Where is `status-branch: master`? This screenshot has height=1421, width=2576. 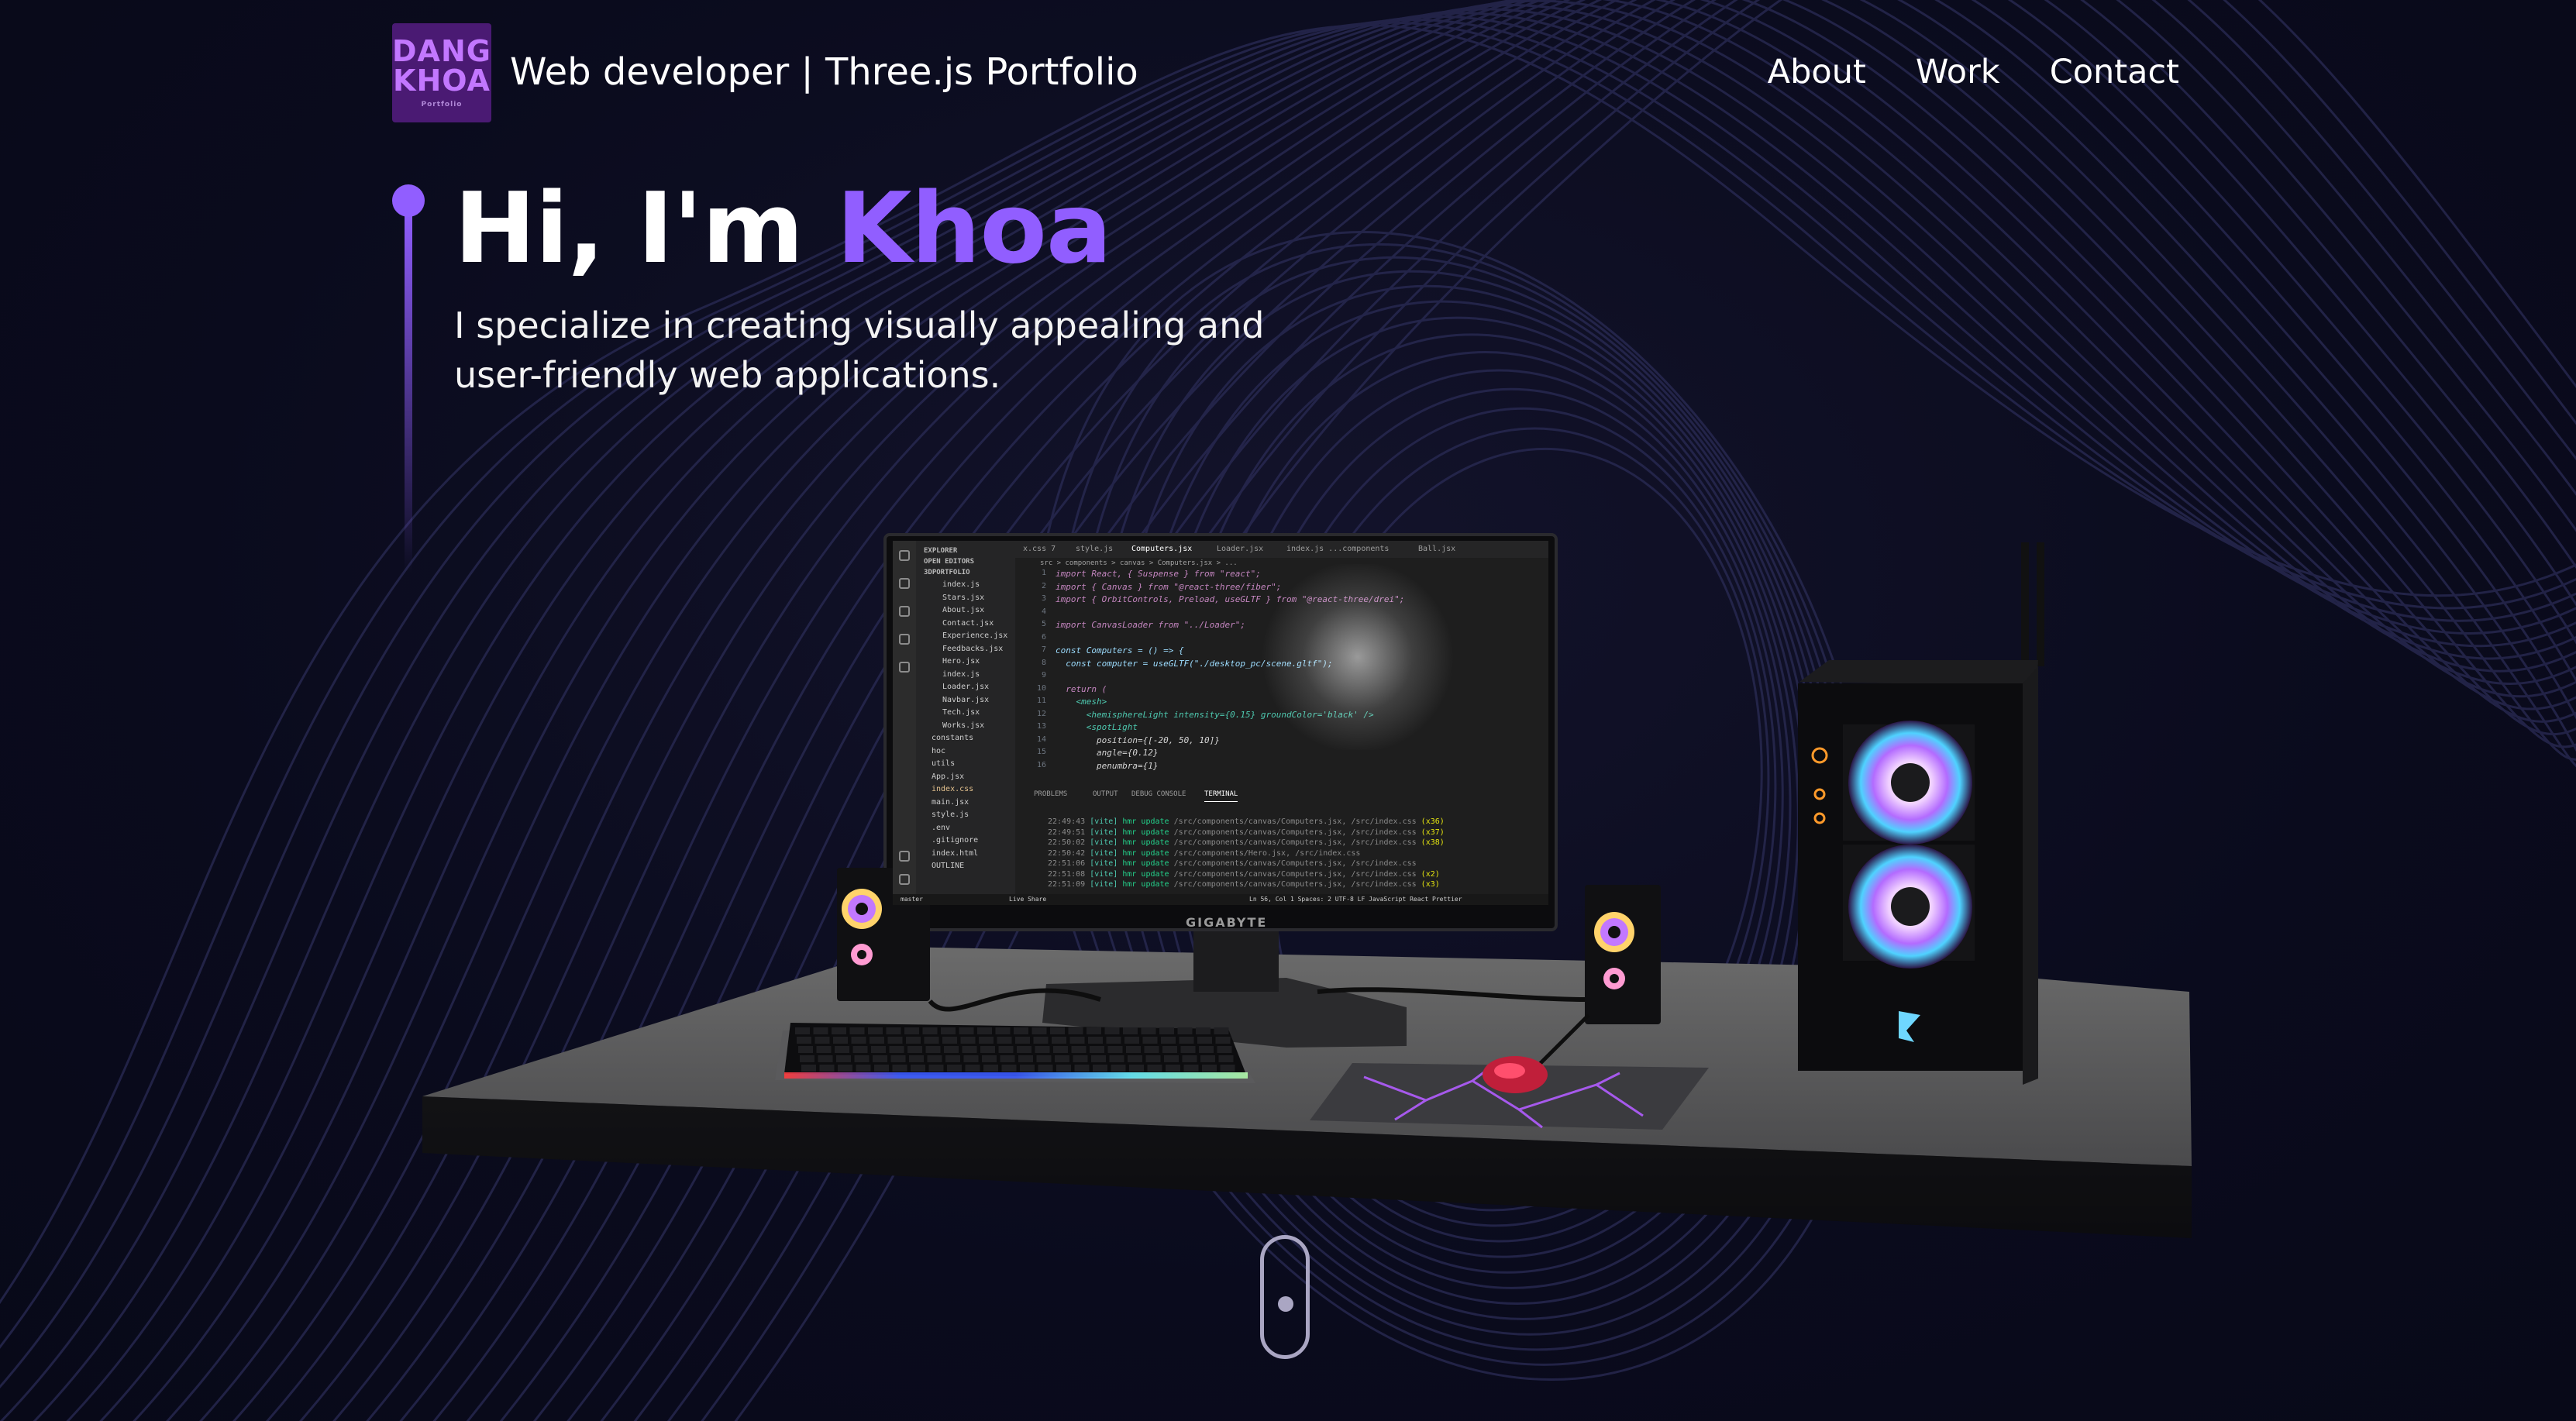 status-branch: master is located at coordinates (912, 899).